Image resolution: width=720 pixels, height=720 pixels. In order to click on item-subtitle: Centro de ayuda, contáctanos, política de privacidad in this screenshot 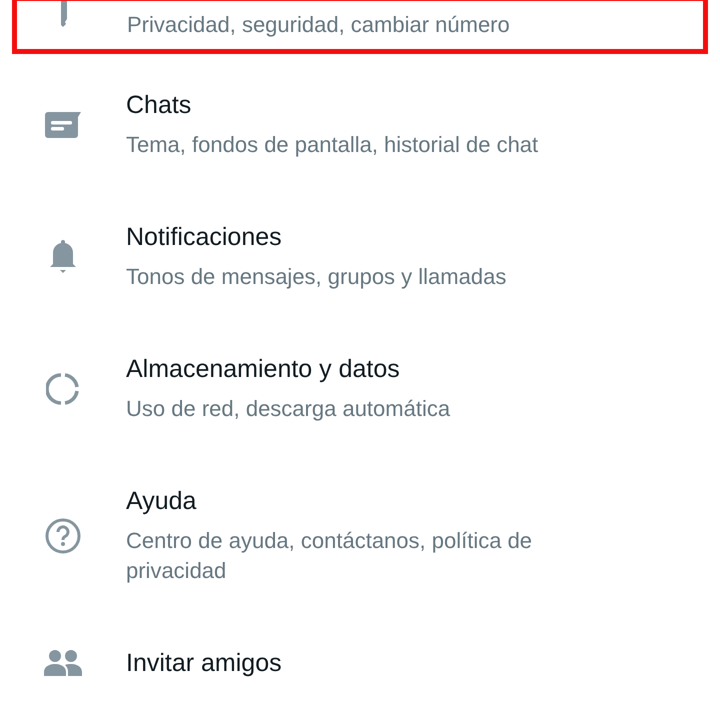, I will do `click(330, 556)`.